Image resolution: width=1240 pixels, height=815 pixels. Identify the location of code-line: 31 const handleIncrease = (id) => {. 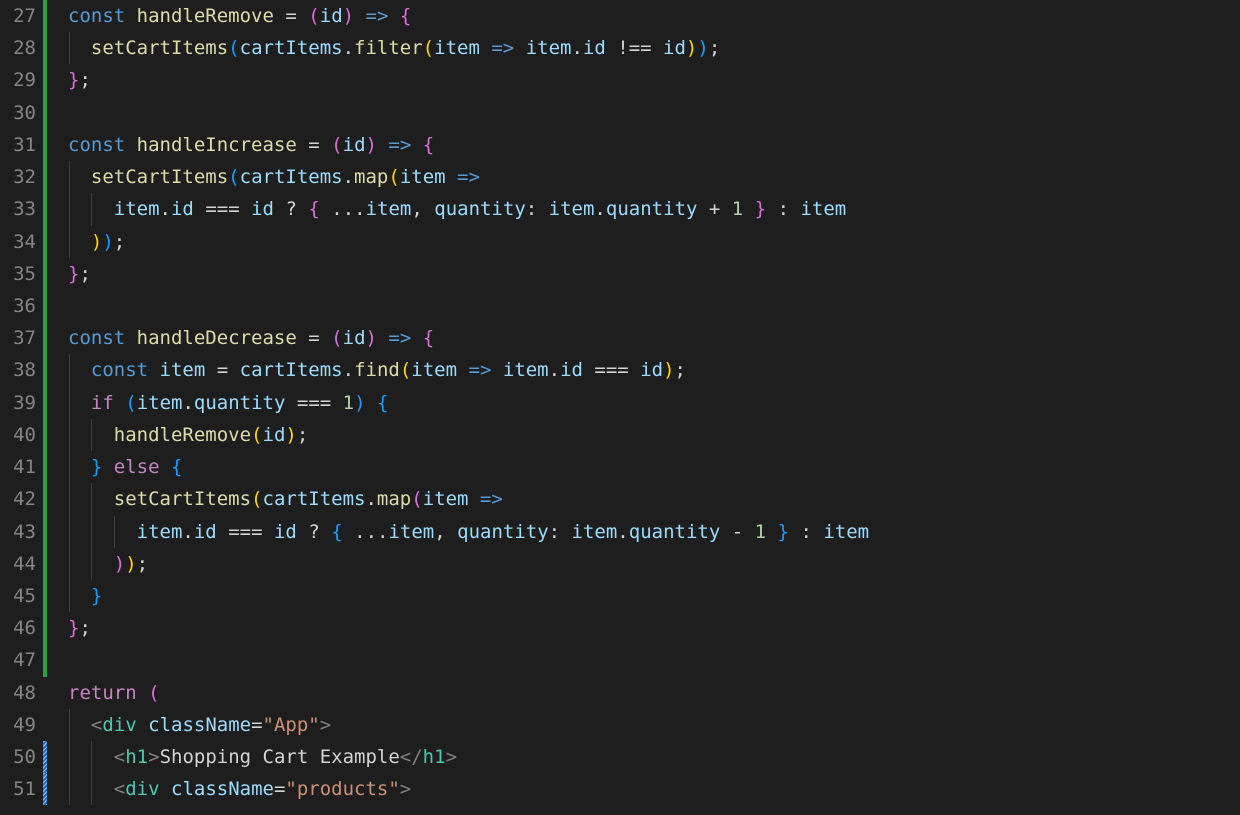
(620, 145).